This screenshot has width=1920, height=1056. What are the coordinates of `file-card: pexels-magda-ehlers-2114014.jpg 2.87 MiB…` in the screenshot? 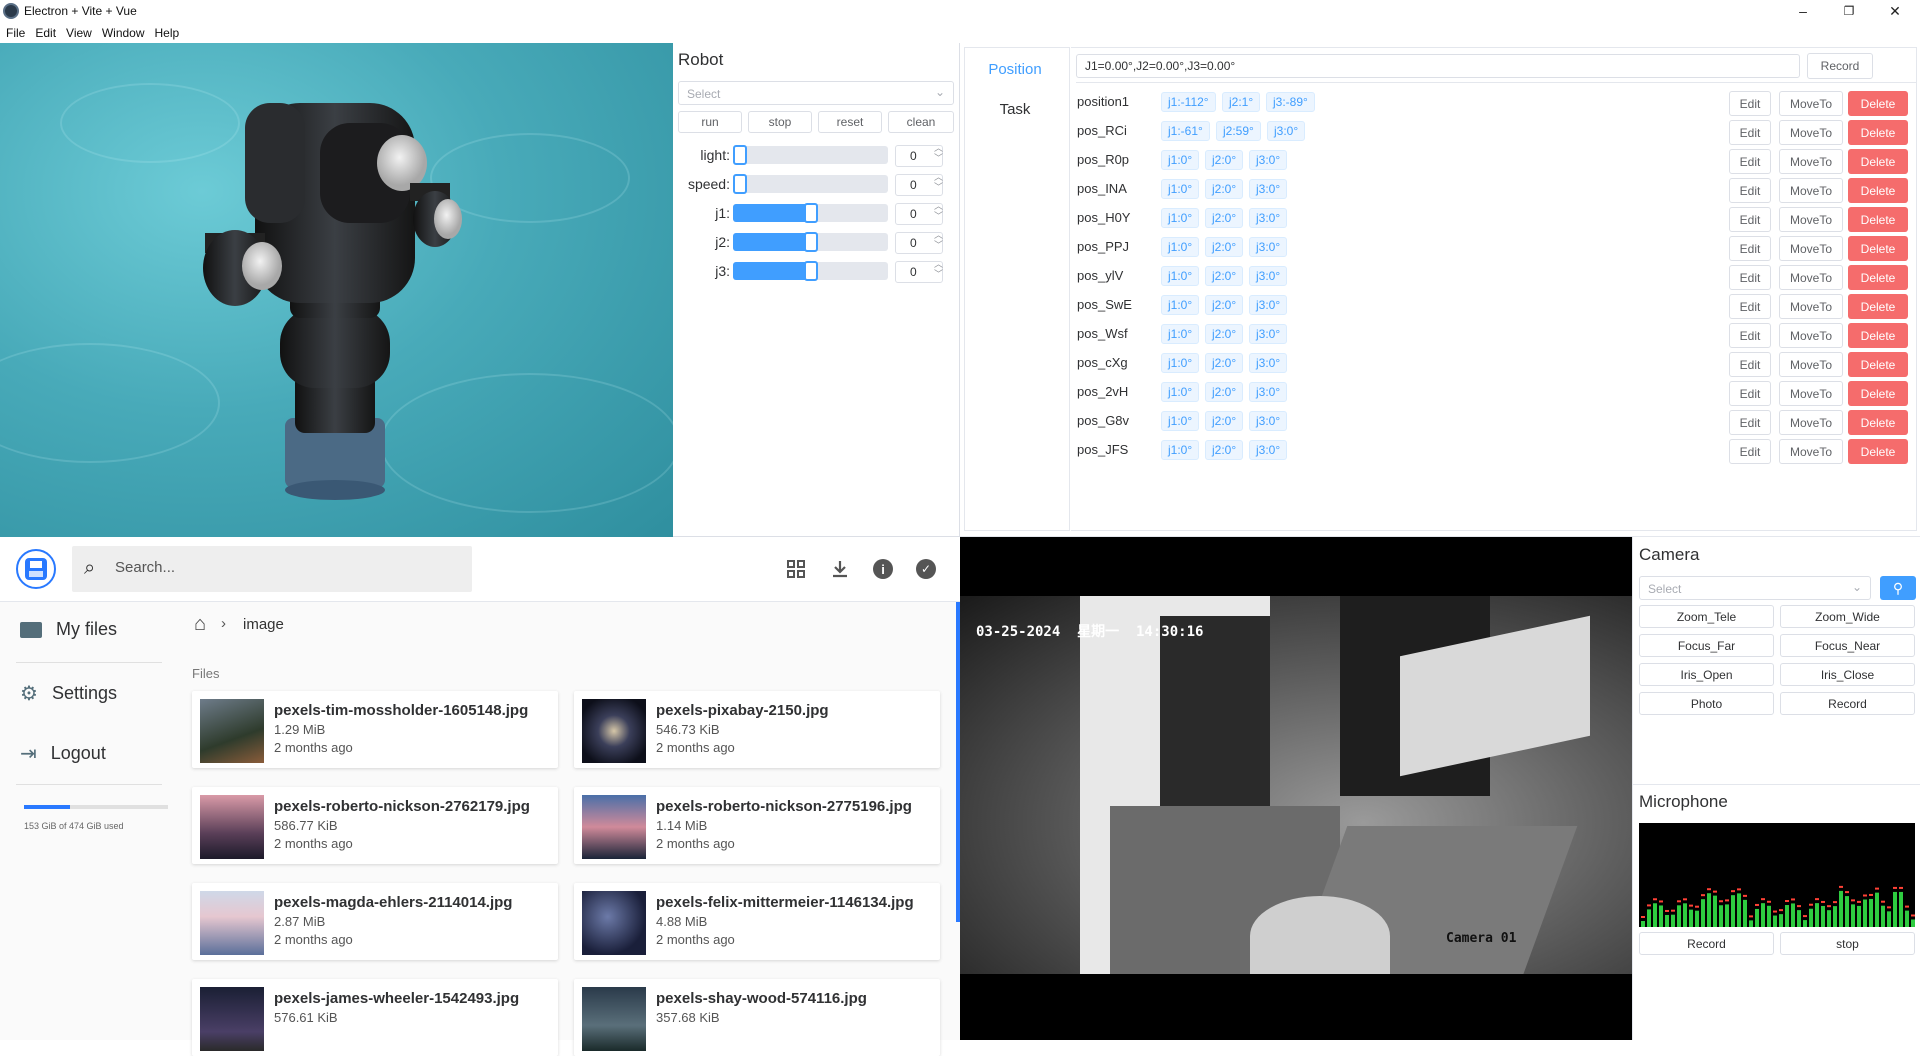 It's located at (375, 921).